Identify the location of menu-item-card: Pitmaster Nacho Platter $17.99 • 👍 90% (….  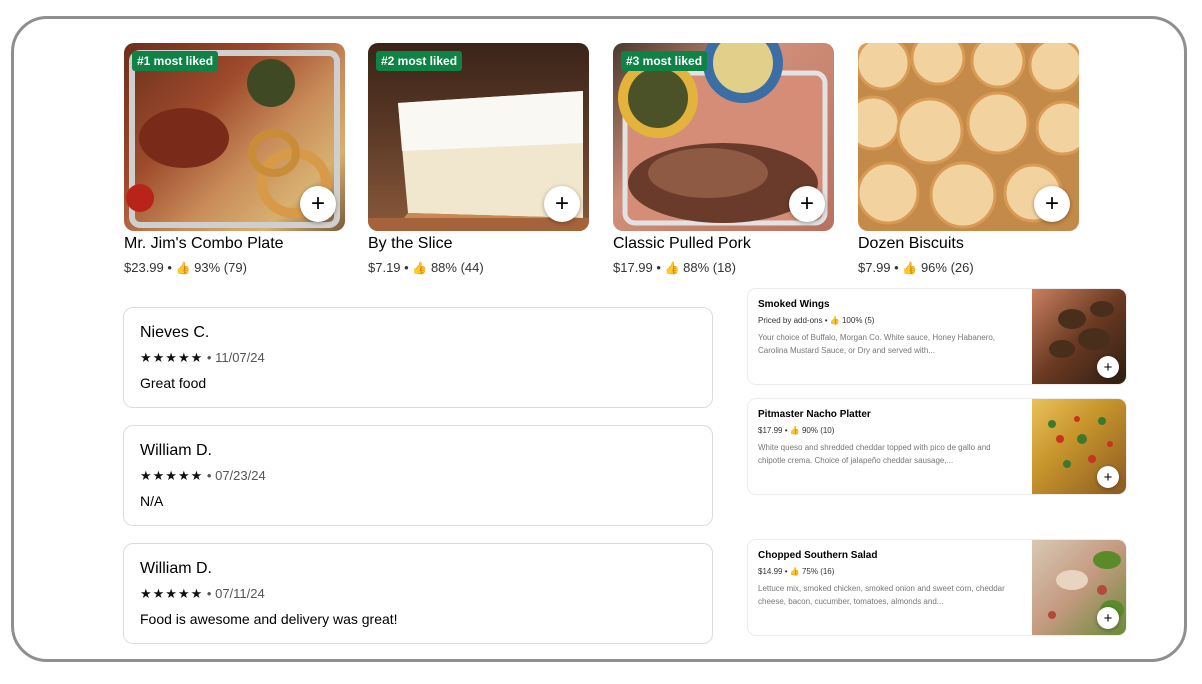
(937, 446).